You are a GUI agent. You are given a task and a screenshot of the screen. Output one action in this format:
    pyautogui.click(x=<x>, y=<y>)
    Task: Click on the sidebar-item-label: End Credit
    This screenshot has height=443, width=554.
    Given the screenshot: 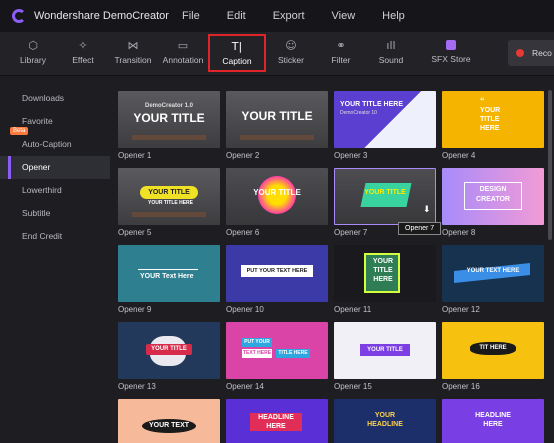 What is the action you would take?
    pyautogui.click(x=42, y=236)
    